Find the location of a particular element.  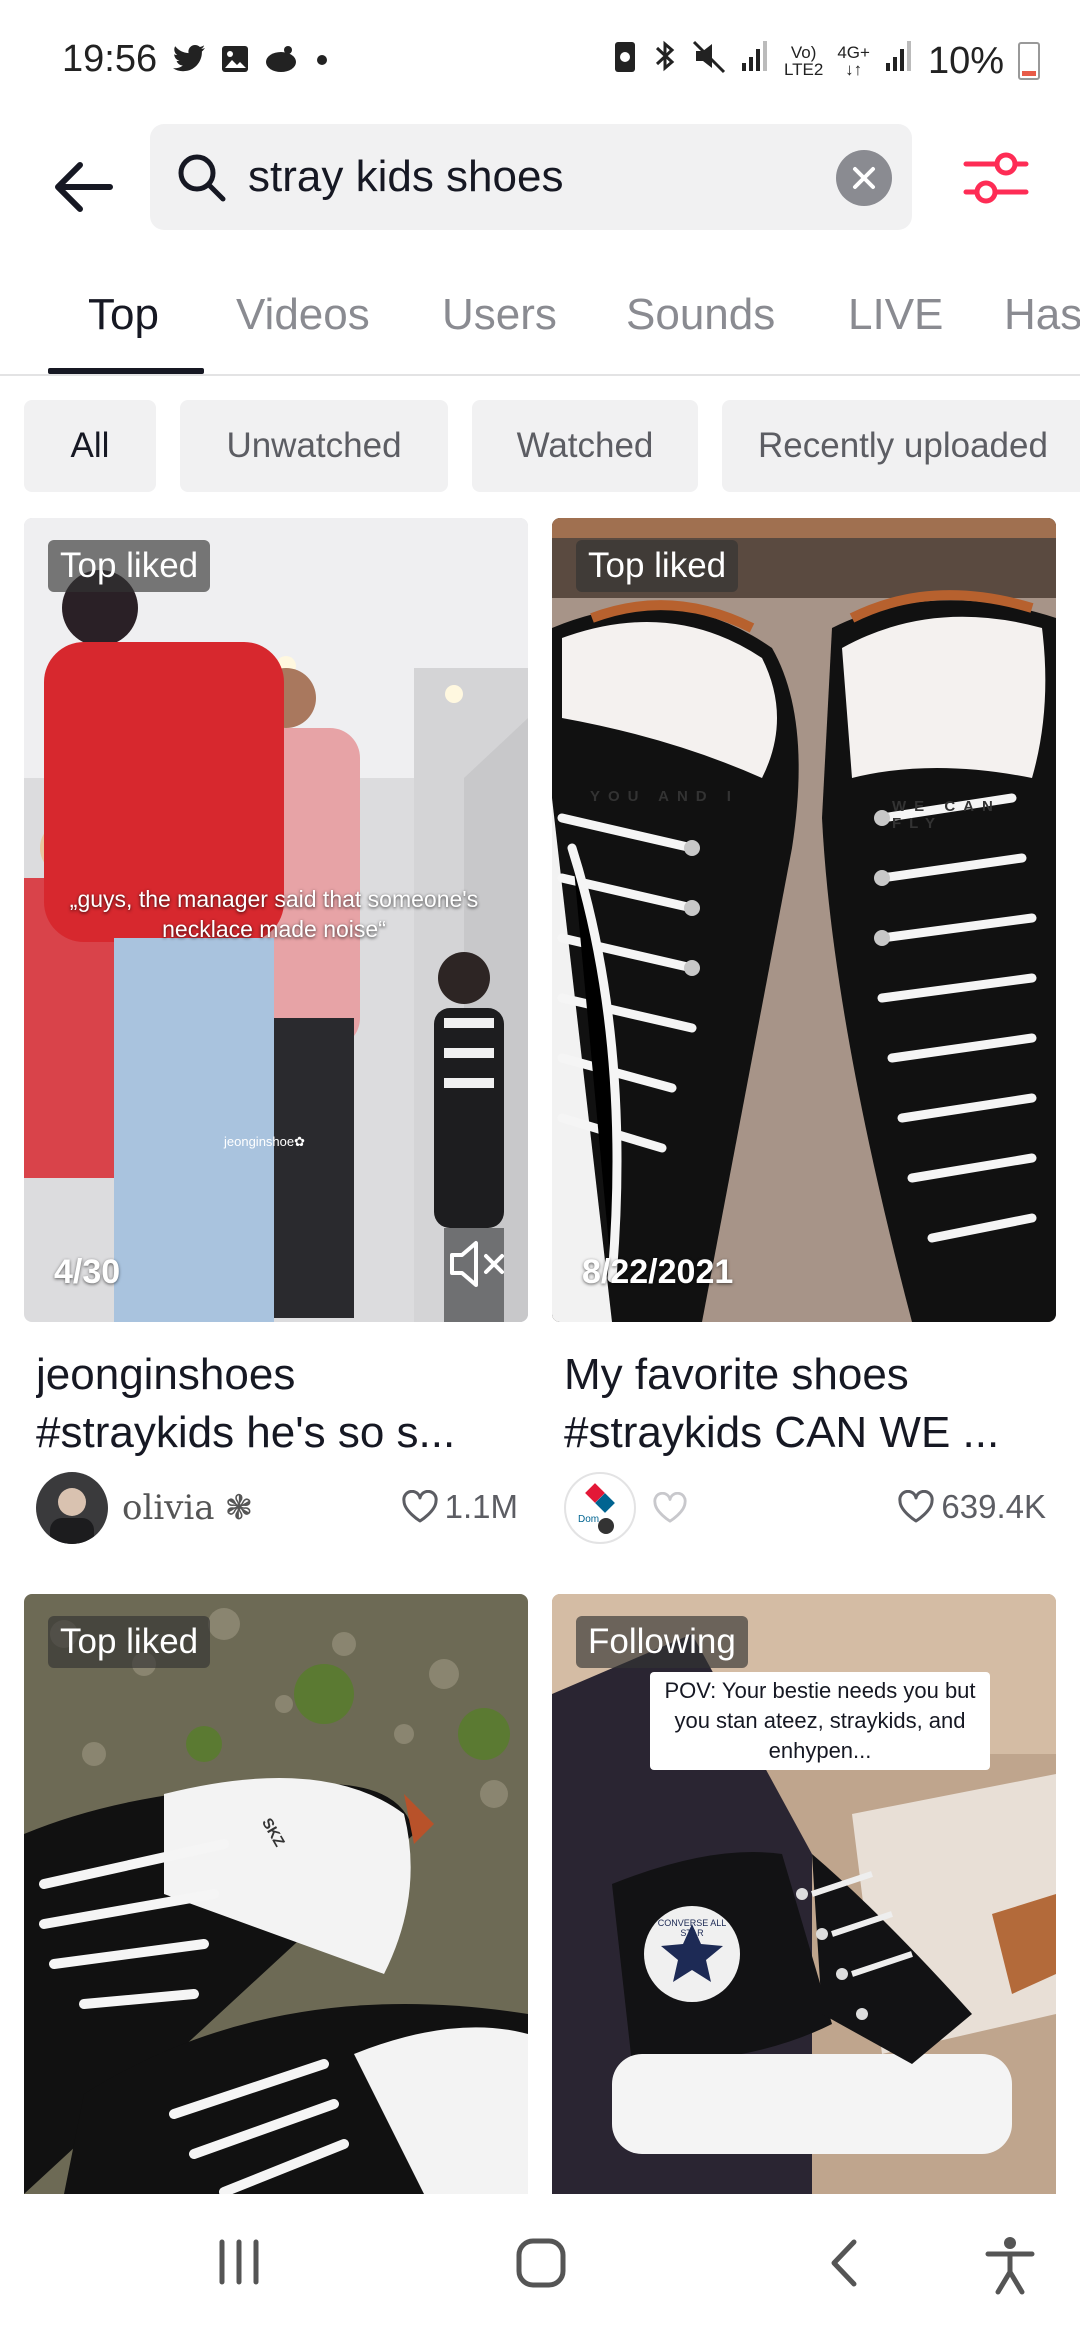

system-navigation-bar is located at coordinates (540, 2268).